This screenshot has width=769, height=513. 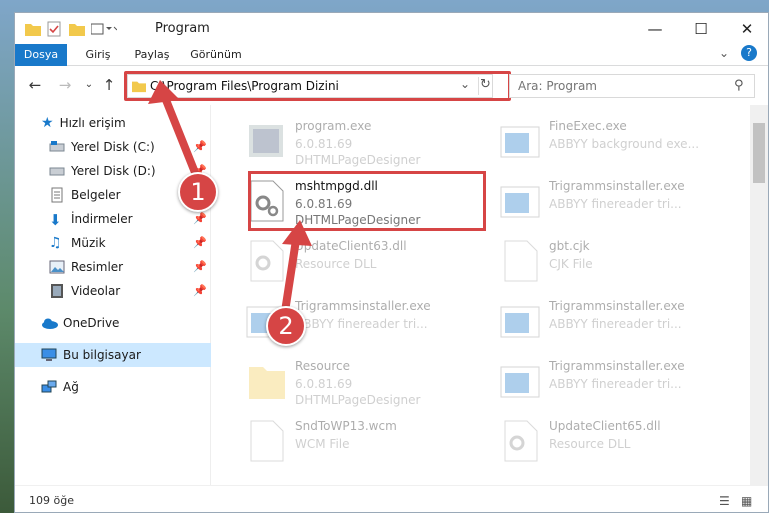 What do you see at coordinates (230, 201) in the screenshot?
I see `annotation-overlay` at bounding box center [230, 201].